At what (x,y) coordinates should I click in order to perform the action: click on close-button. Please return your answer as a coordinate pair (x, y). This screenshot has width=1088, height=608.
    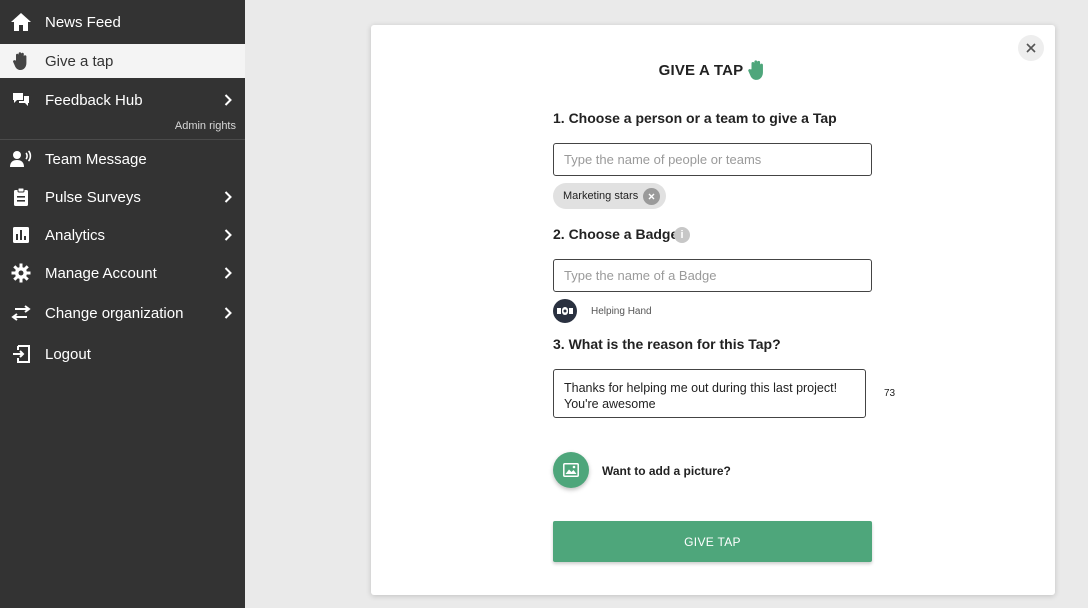
    Looking at the image, I should click on (1031, 48).